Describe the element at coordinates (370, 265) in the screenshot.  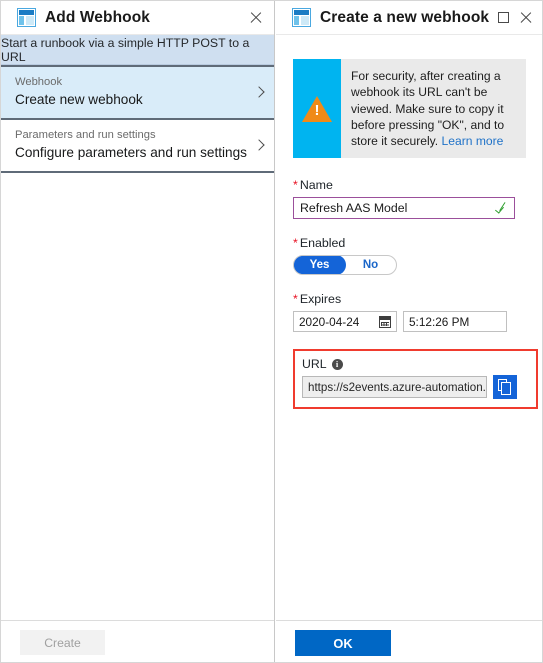
I see `enabled-toggle-no: No` at that location.